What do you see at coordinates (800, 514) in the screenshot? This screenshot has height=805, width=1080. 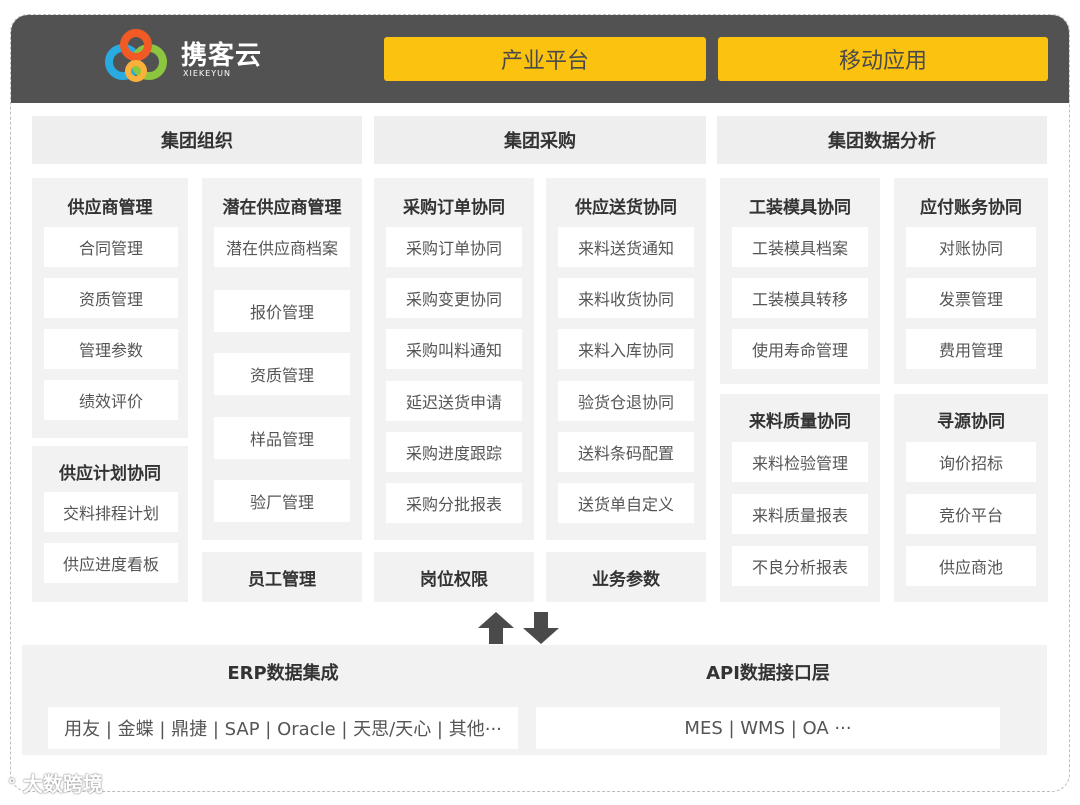 I see `module-item: 来料质量报表` at bounding box center [800, 514].